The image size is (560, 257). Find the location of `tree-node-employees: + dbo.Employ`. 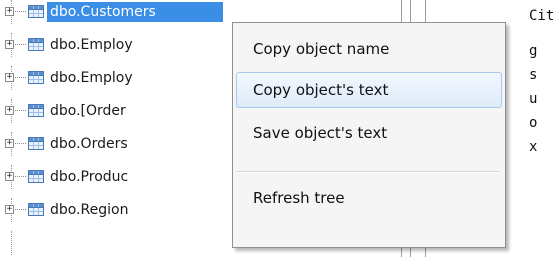

tree-node-employees: + dbo.Employ is located at coordinates (116, 45).